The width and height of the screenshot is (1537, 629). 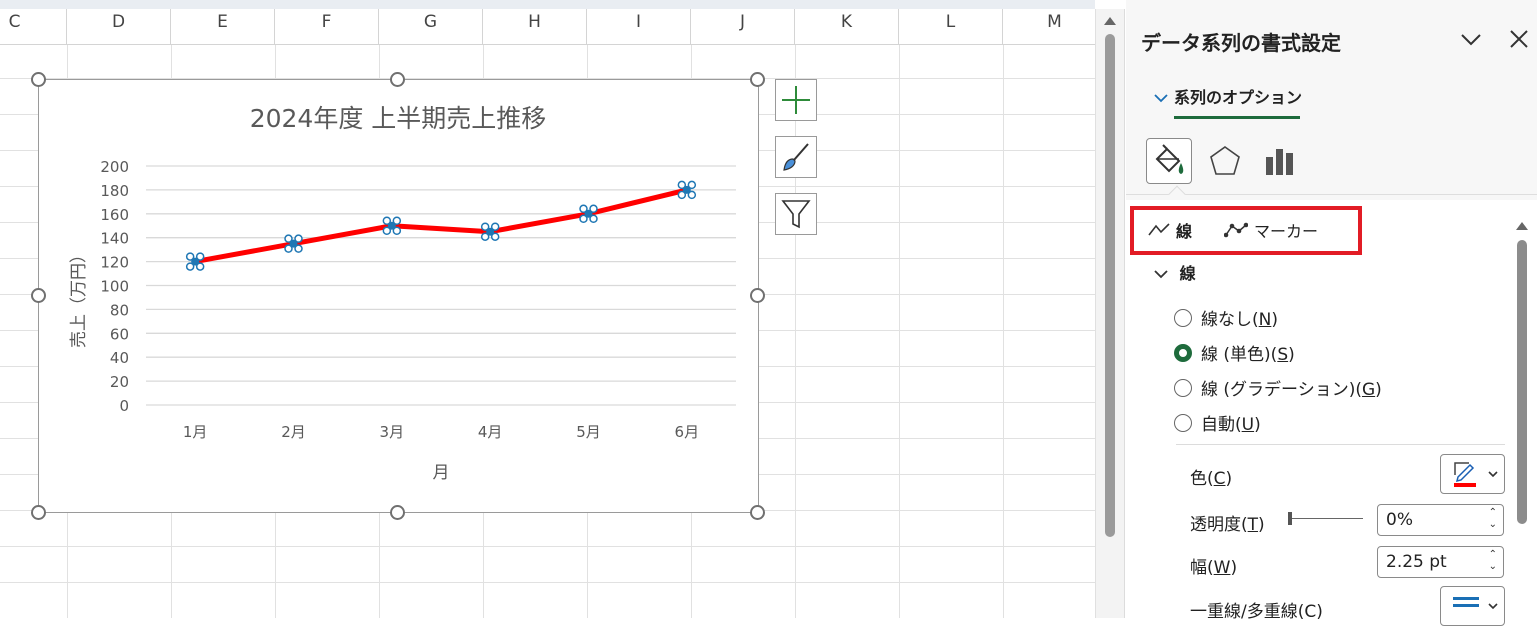 I want to click on column-header-i: I, so click(x=639, y=26).